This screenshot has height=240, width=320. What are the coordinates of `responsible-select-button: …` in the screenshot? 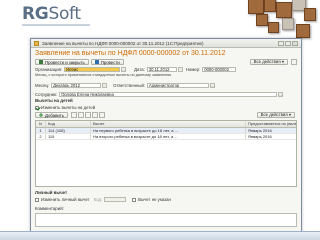 It's located at (213, 85).